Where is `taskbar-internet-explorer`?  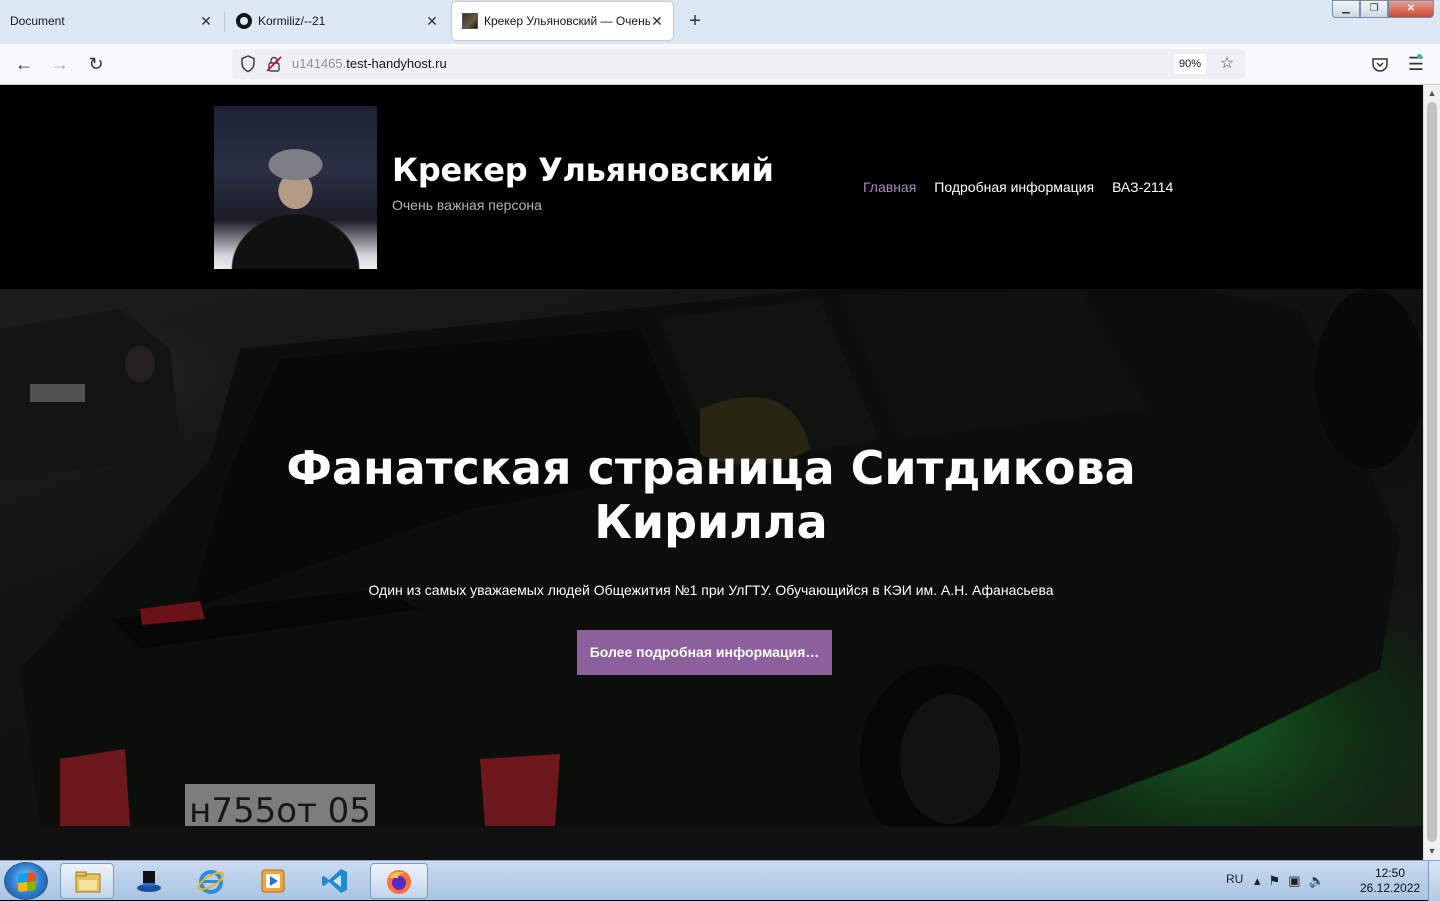
taskbar-internet-explorer is located at coordinates (211, 881).